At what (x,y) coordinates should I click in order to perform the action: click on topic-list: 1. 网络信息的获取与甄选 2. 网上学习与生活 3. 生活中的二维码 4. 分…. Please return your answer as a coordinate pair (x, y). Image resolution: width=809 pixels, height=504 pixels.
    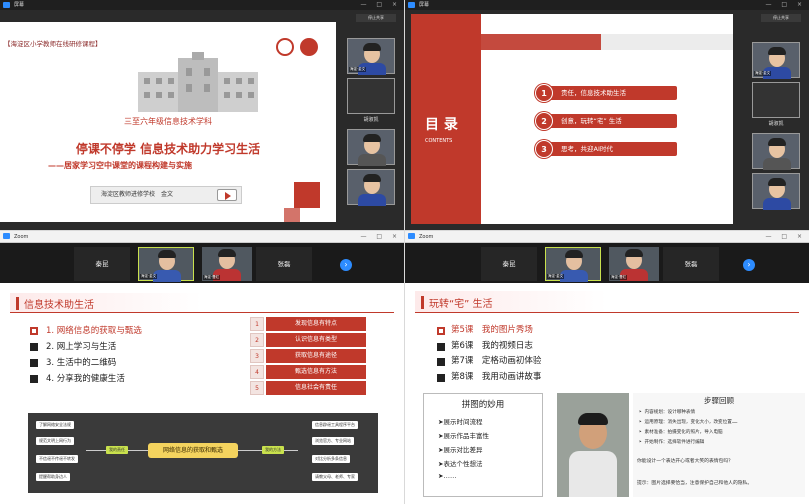
    Looking at the image, I should click on (86, 355).